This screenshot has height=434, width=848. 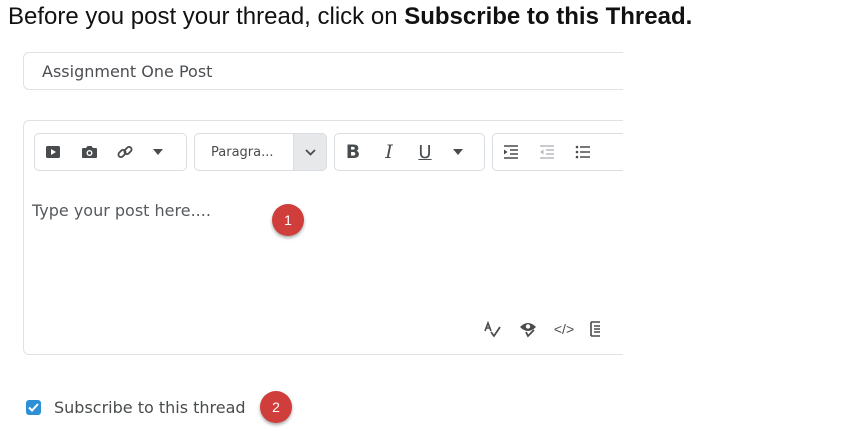 I want to click on instruction-emphasis: Subscribe to this Thread., so click(x=548, y=16).